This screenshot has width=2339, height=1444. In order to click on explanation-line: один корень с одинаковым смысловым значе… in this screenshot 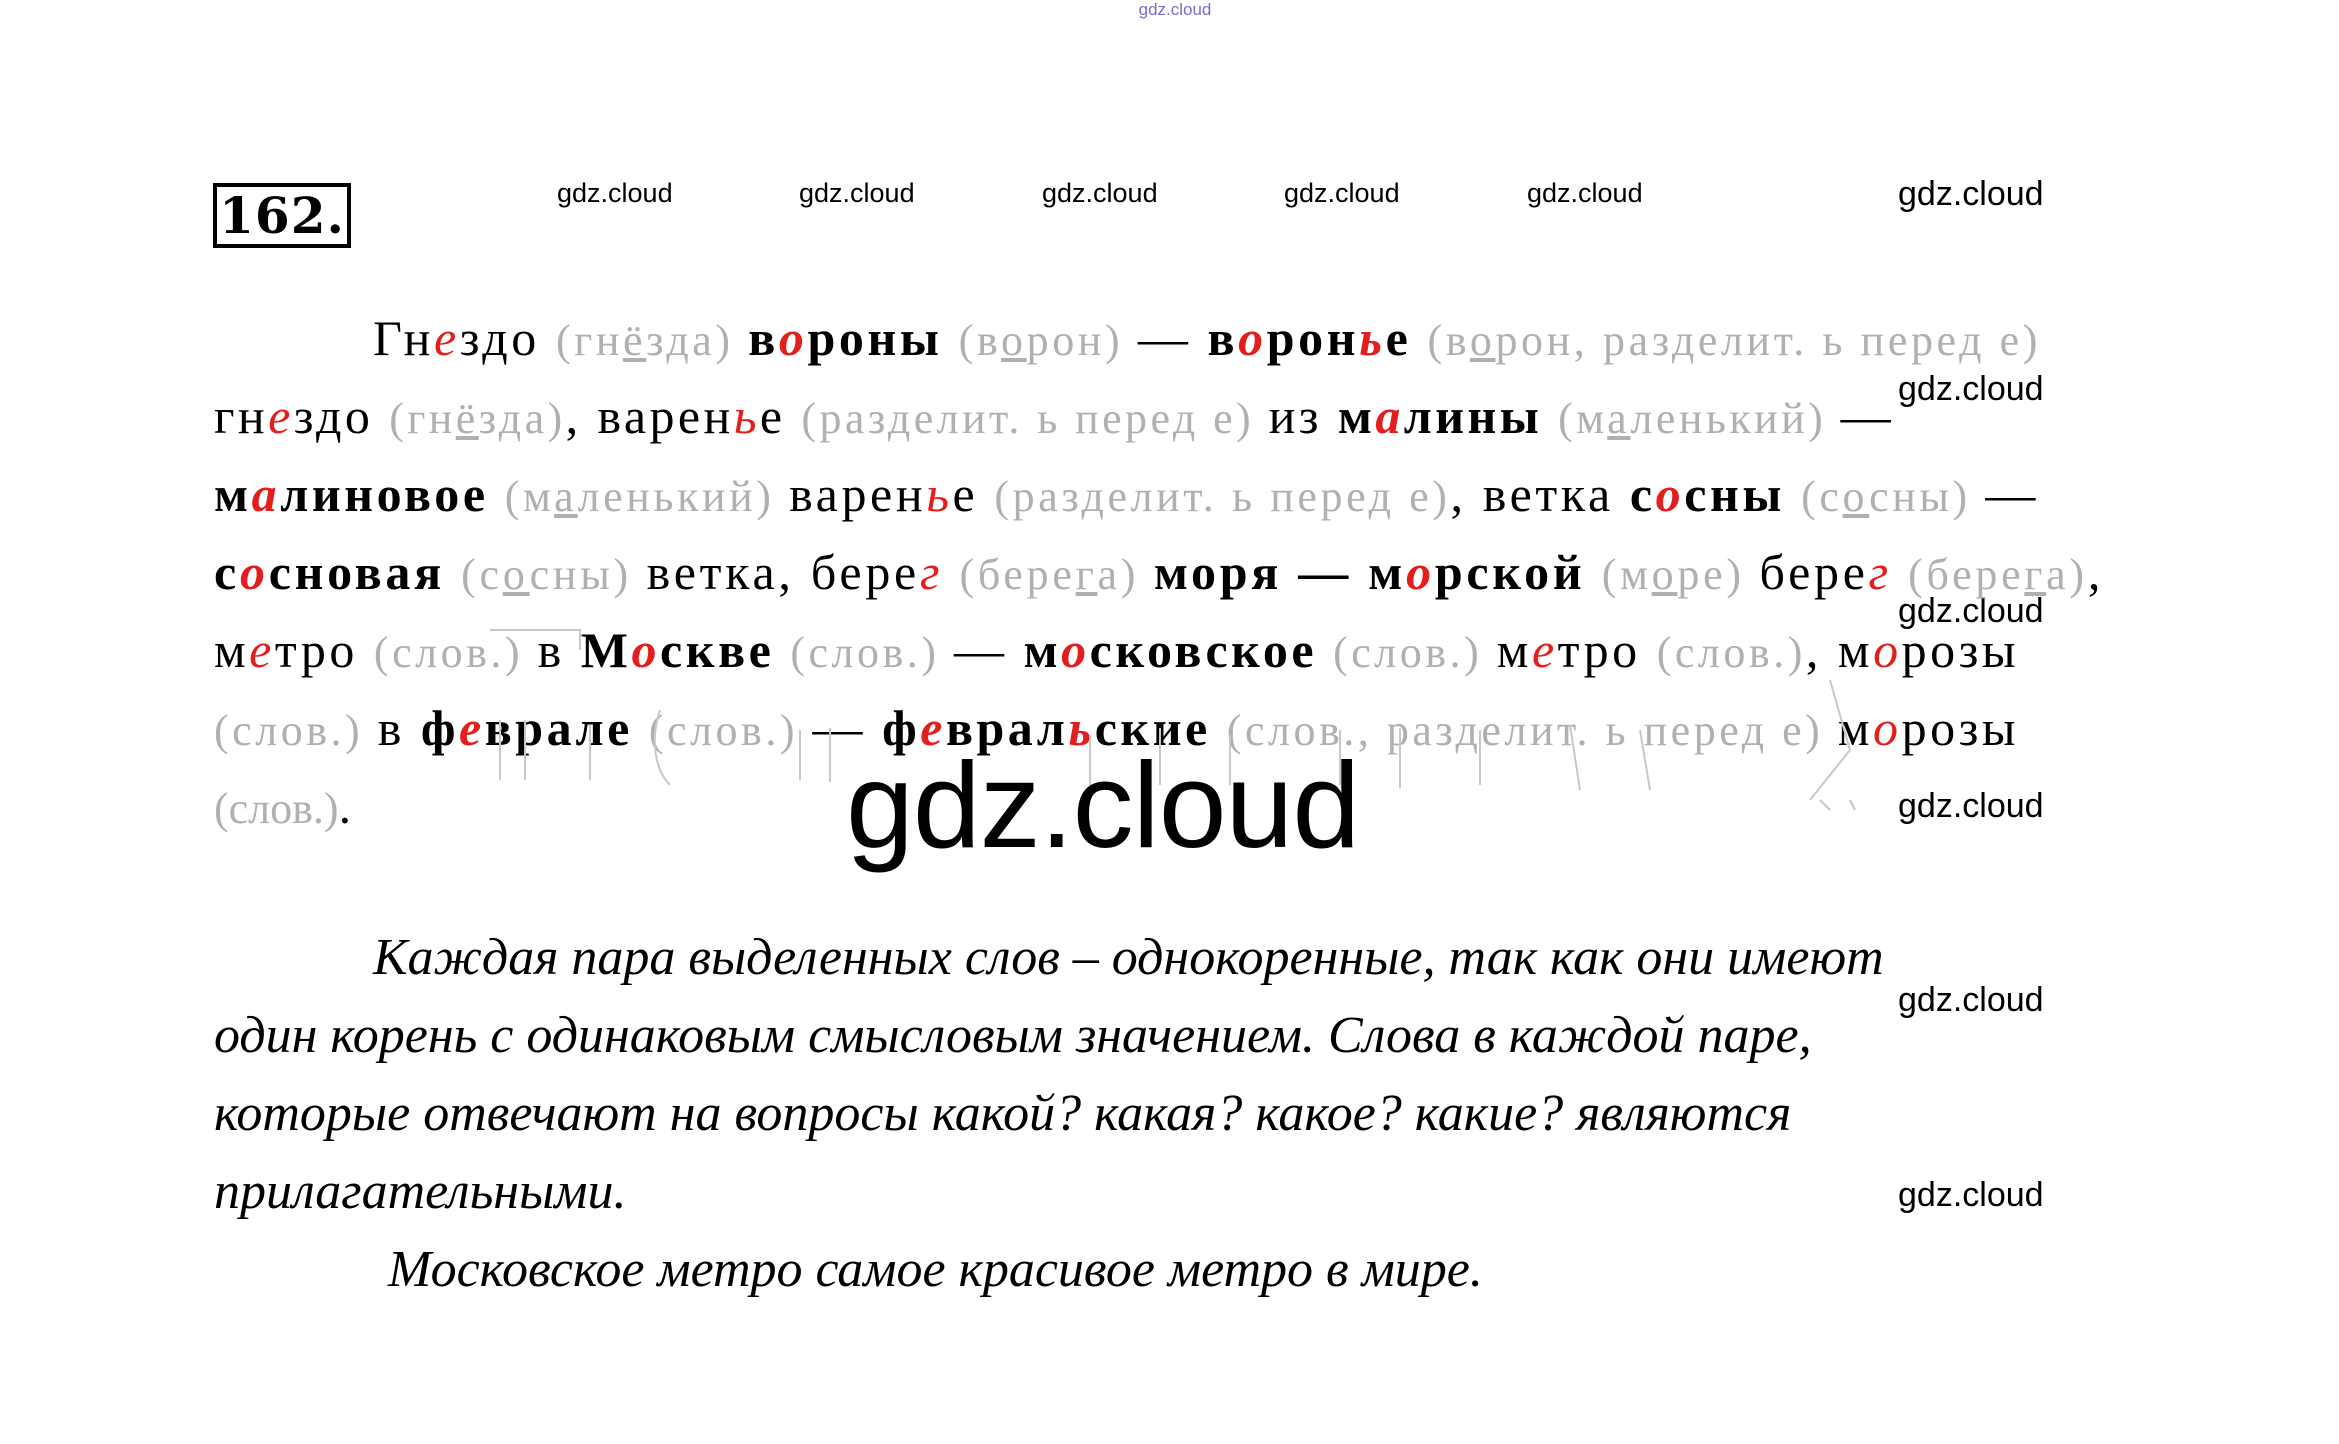, I will do `click(1013, 1035)`.